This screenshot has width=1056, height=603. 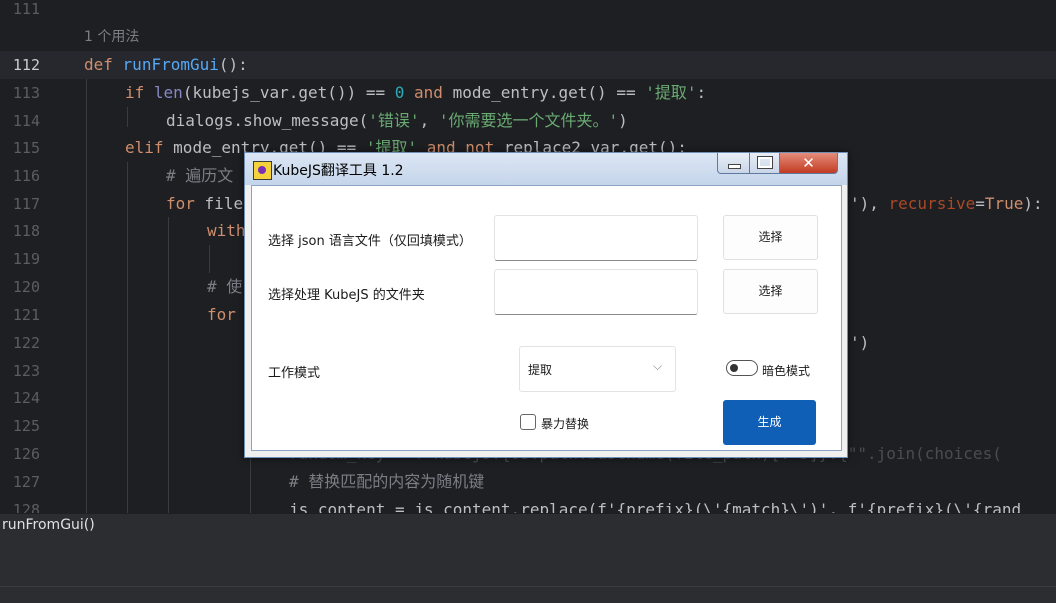 I want to click on code-line: for file, so click(x=204, y=204).